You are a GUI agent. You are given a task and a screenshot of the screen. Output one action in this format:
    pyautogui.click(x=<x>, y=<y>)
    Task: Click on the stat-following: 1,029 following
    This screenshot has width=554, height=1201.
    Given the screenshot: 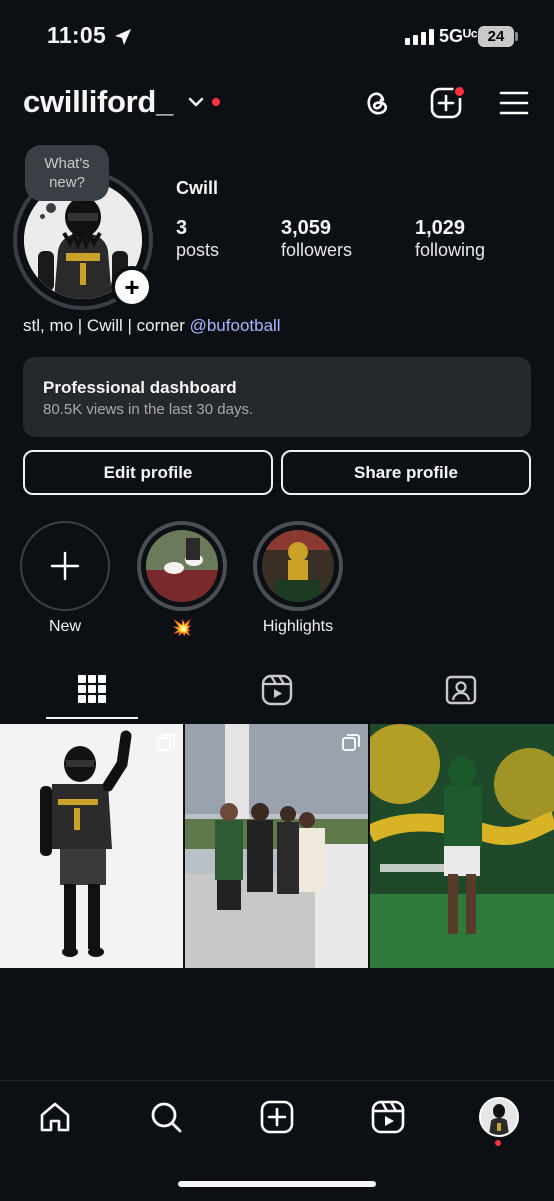 What is the action you would take?
    pyautogui.click(x=450, y=239)
    